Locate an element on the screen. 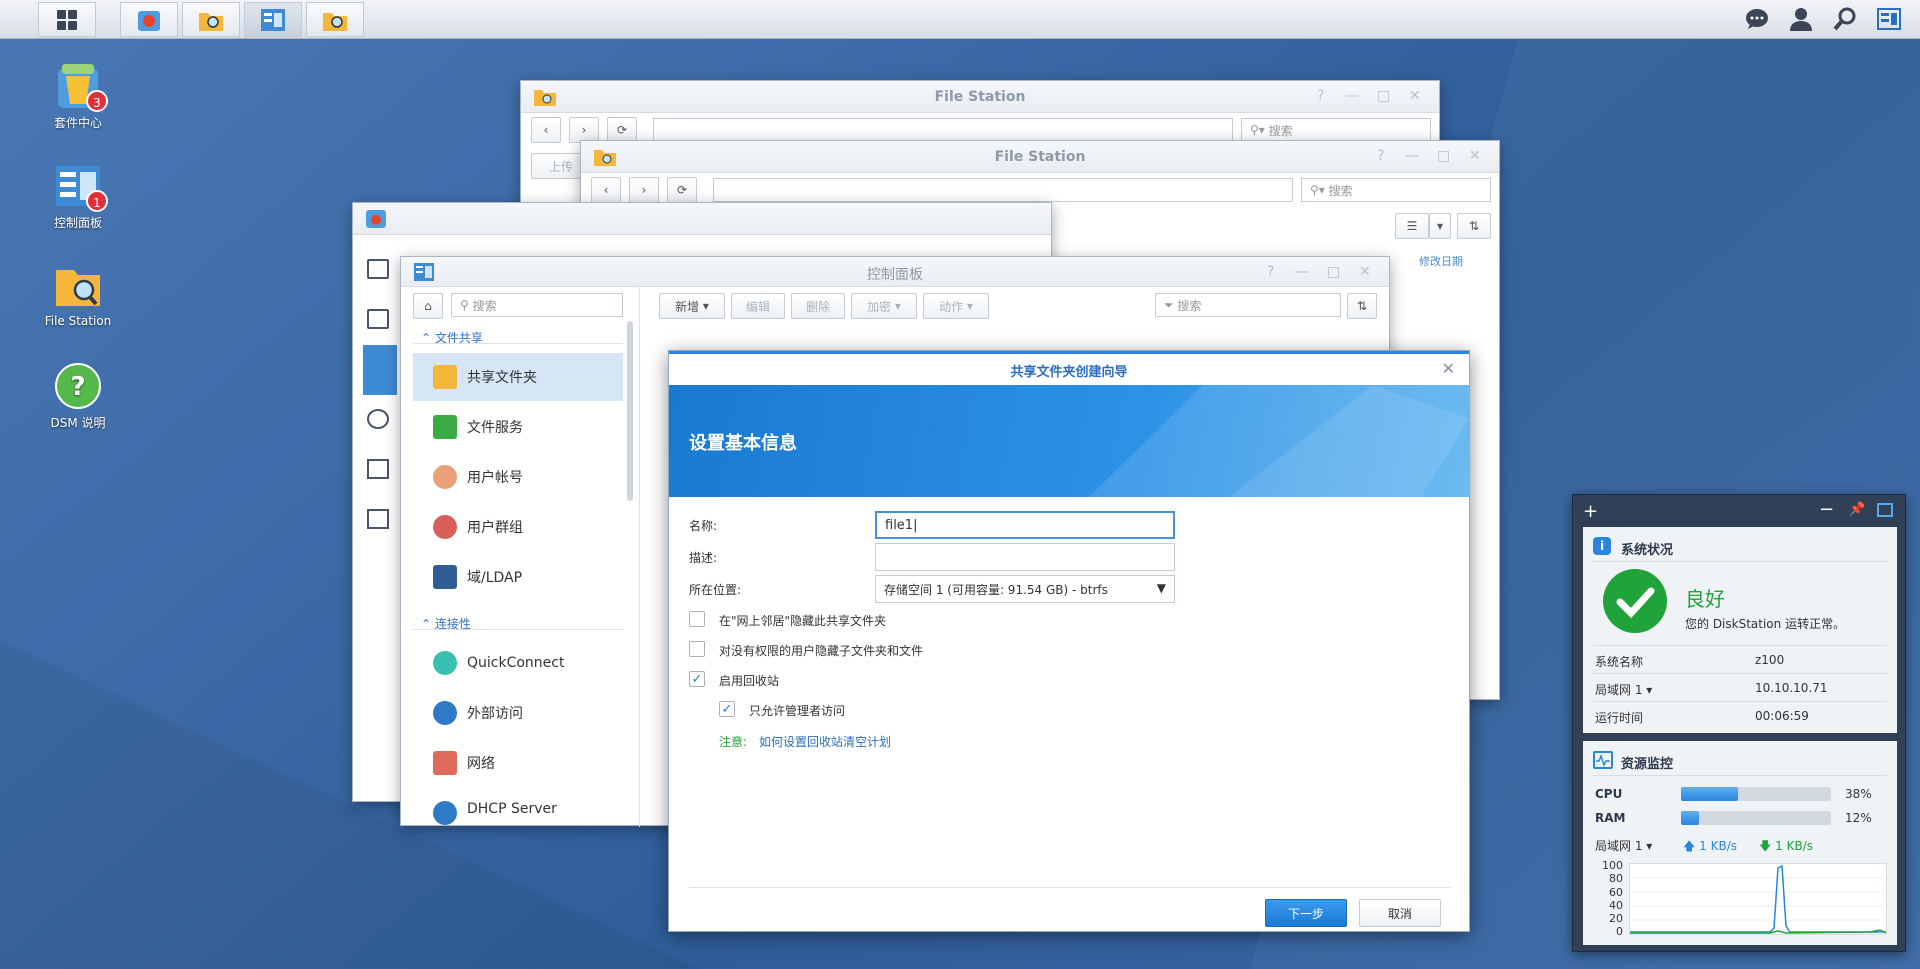 The width and height of the screenshot is (1920, 969). sidebar-item-external-access: 外部访问 is located at coordinates (518, 713).